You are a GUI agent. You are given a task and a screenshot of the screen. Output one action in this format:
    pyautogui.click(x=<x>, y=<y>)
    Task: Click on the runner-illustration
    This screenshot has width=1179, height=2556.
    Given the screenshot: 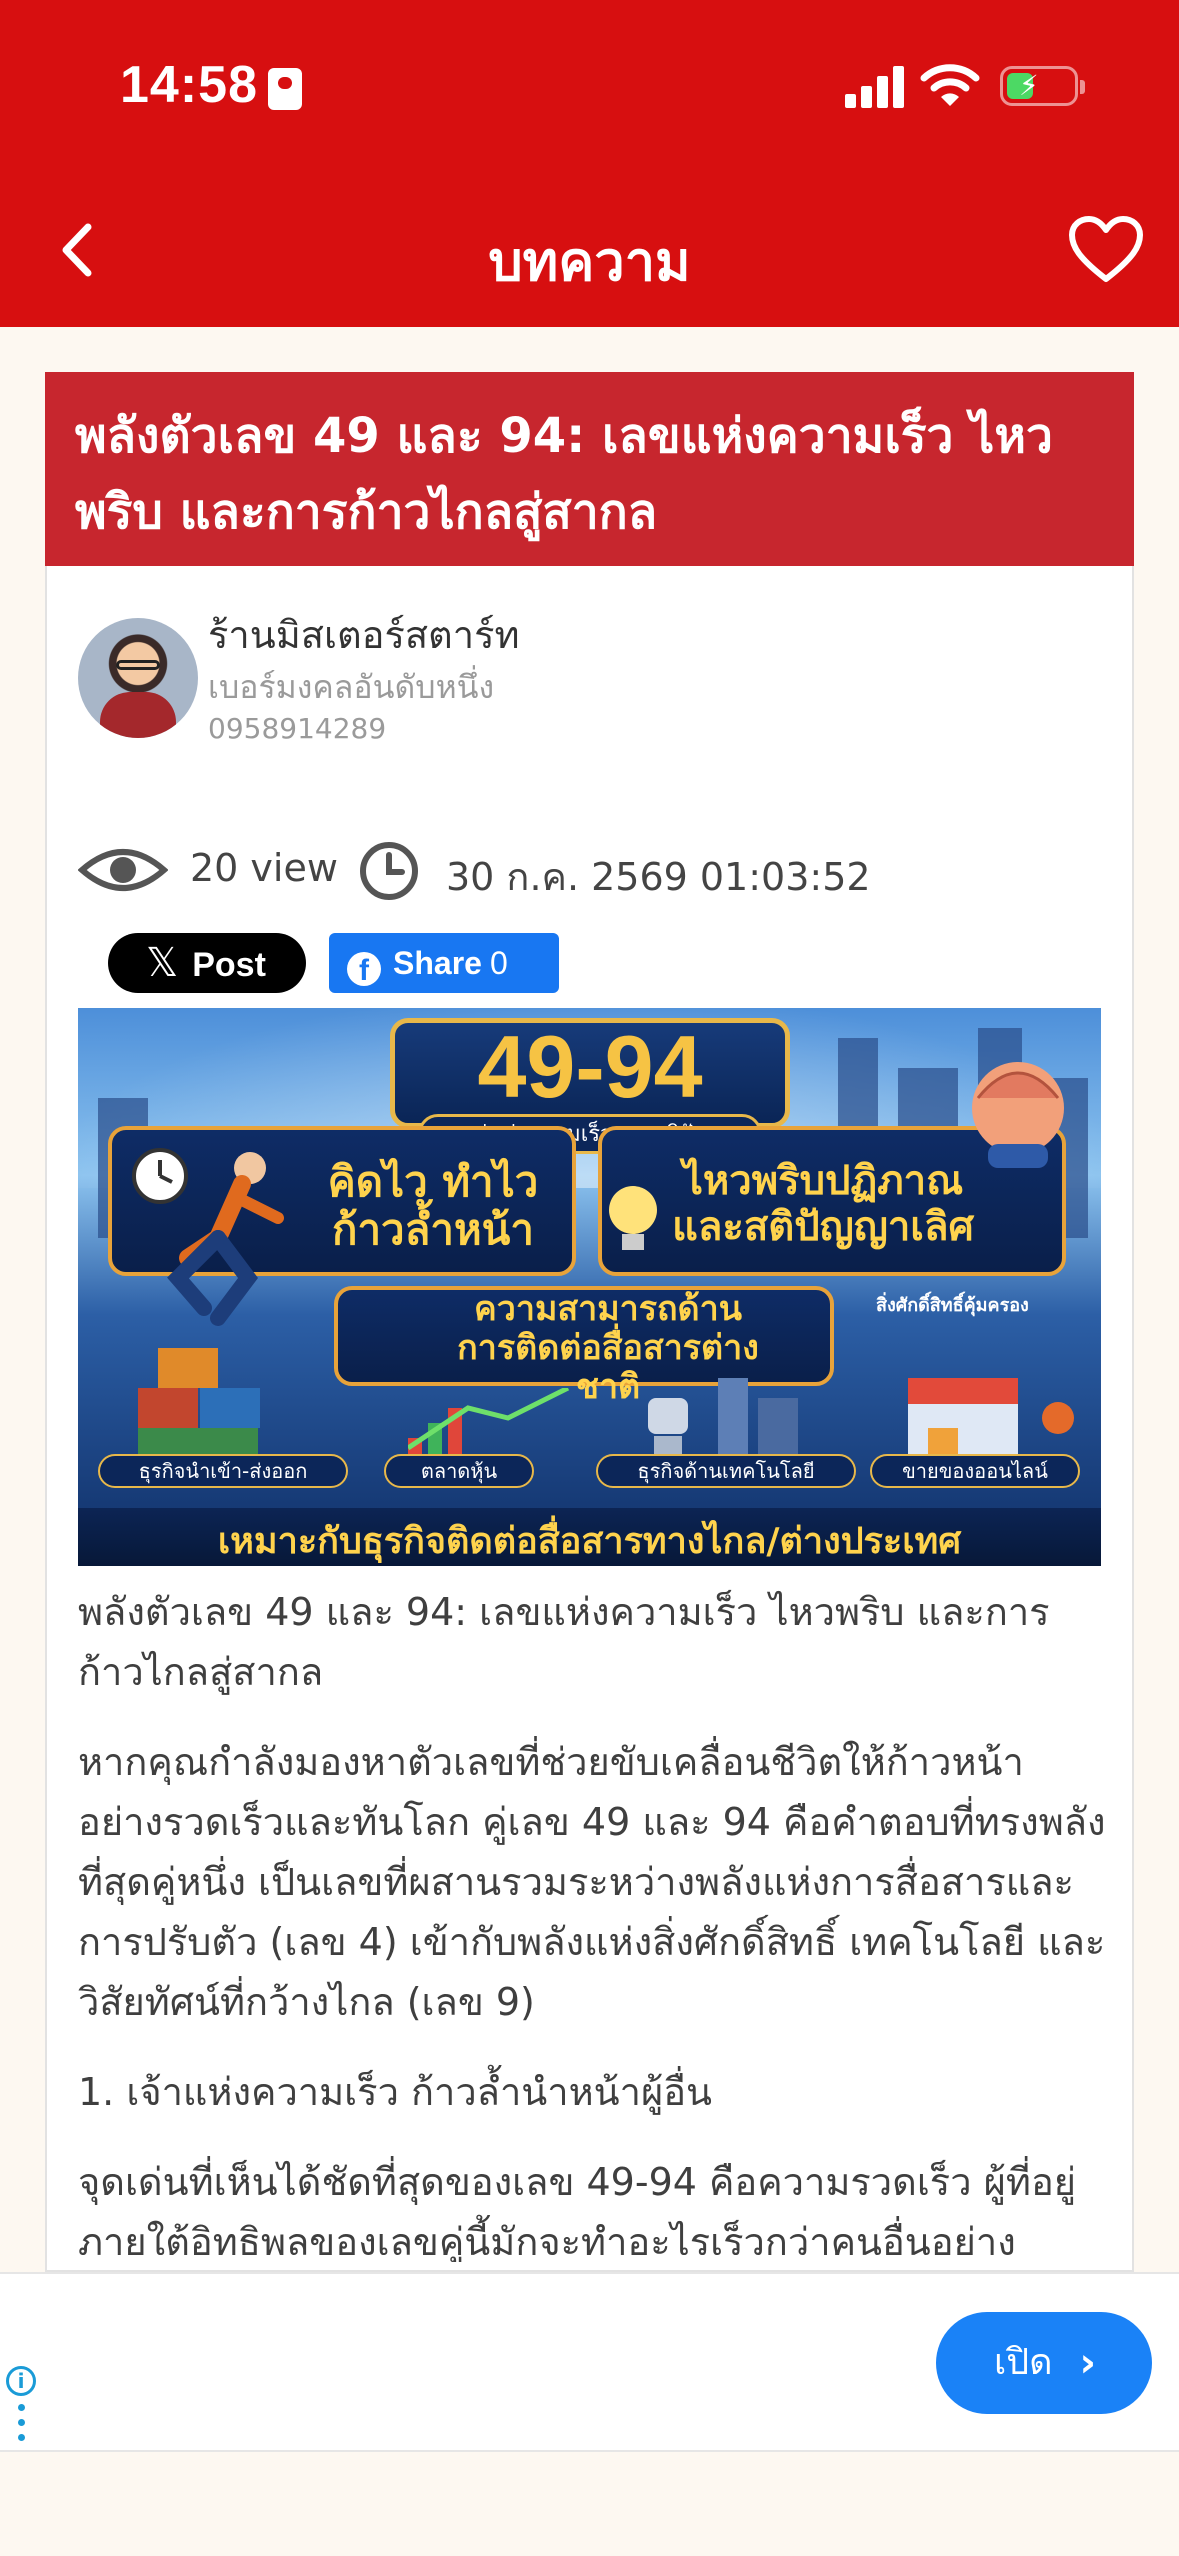 What is the action you would take?
    pyautogui.click(x=208, y=1237)
    